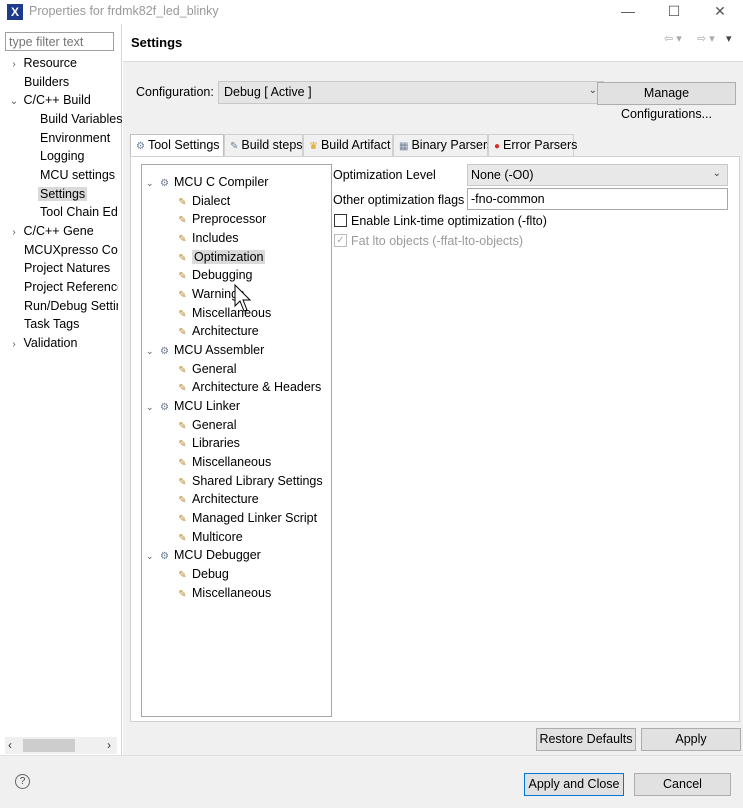  I want to click on error-icon: ●, so click(497, 146).